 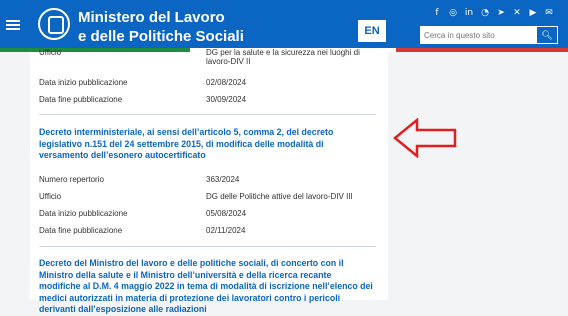 What do you see at coordinates (501, 13) in the screenshot?
I see `telegram-icon: ➤` at bounding box center [501, 13].